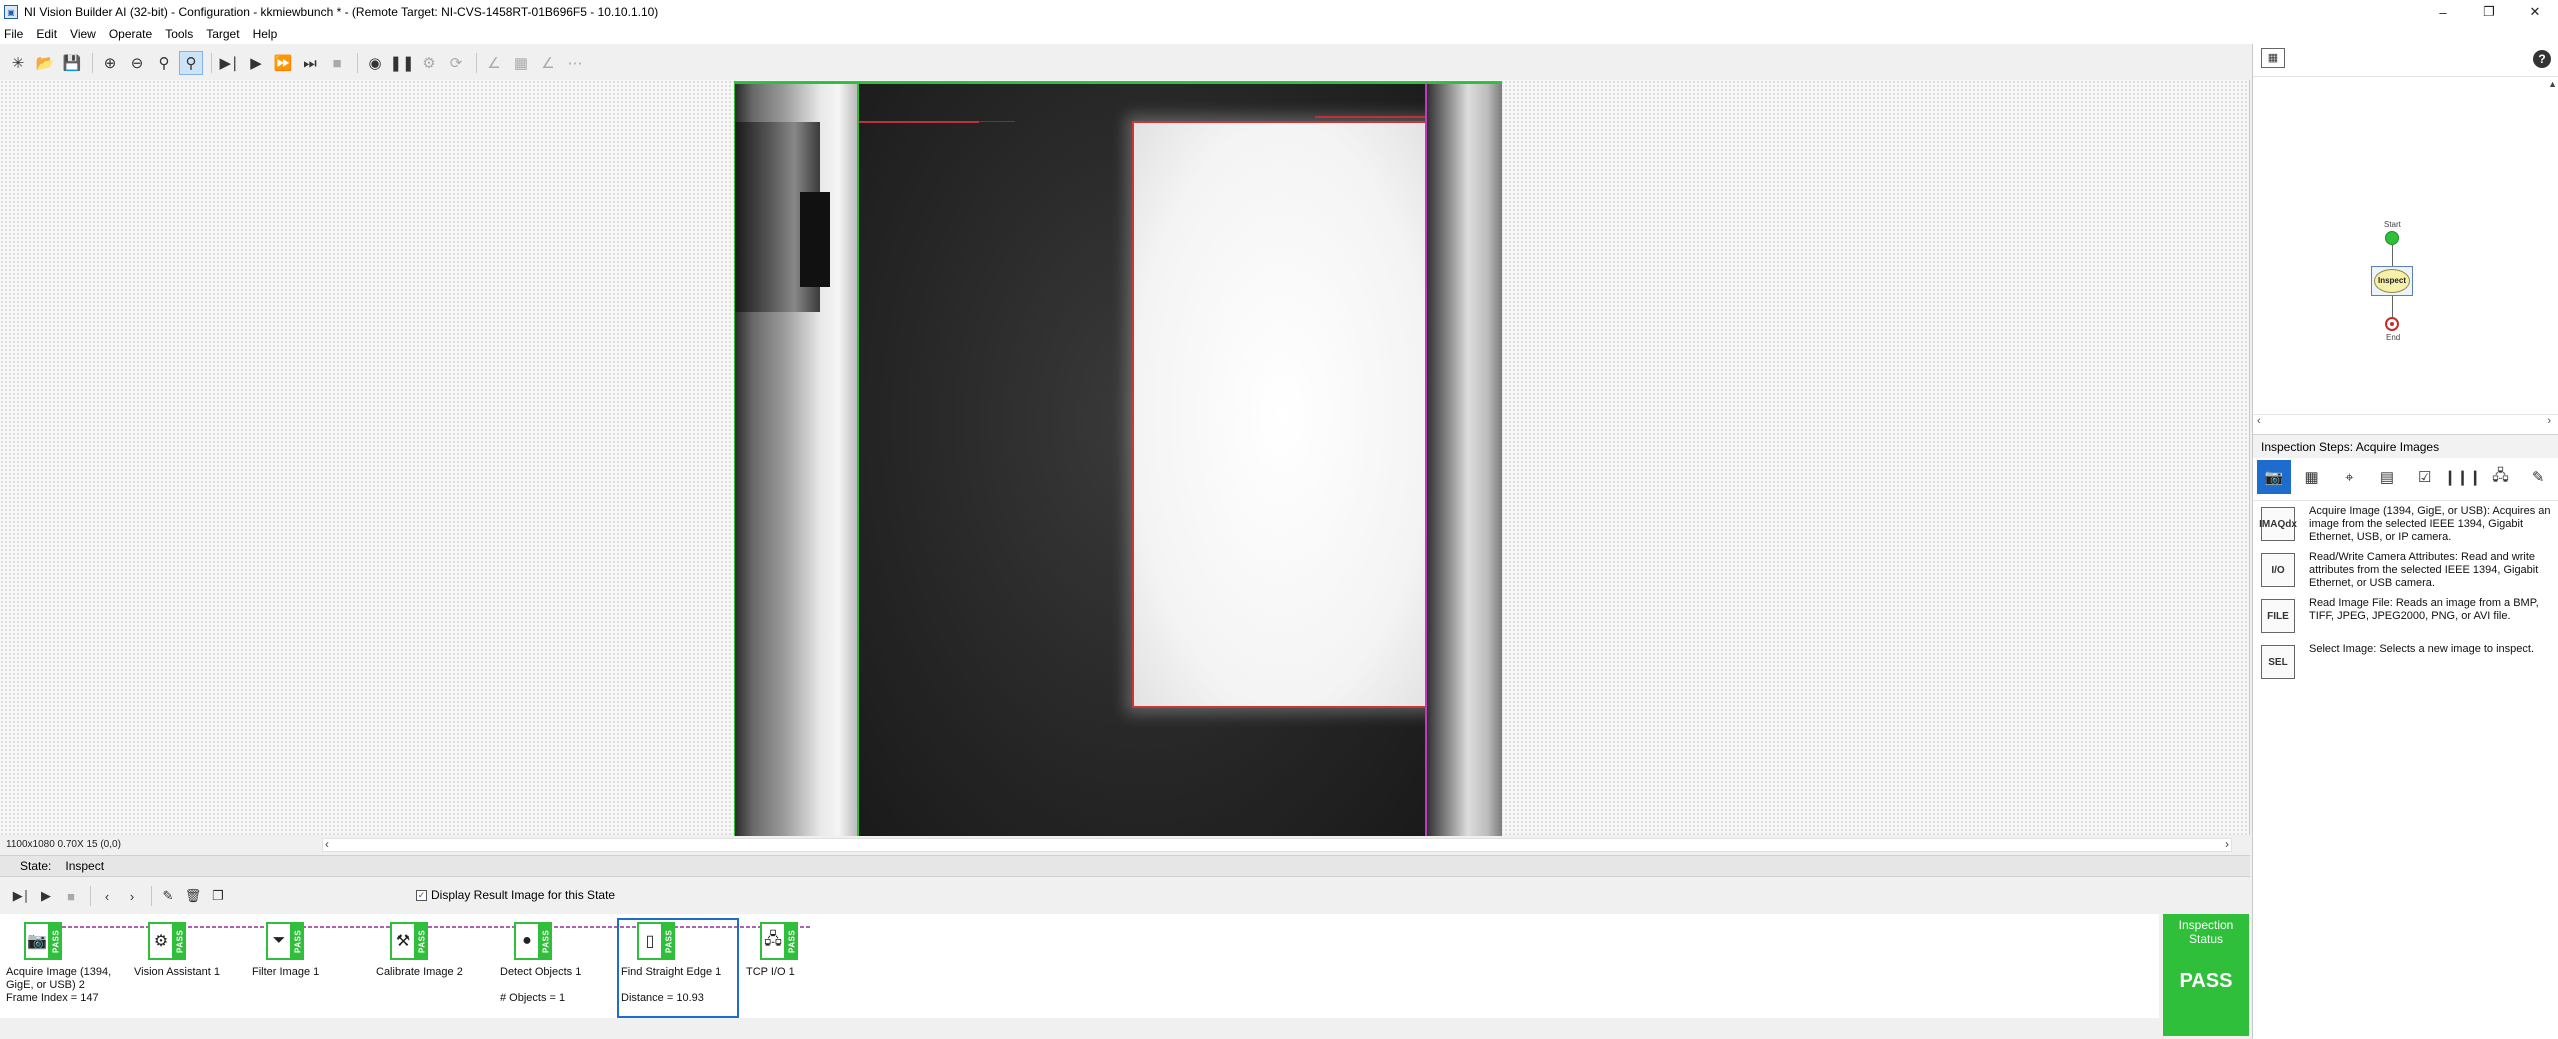 This screenshot has height=1039, width=2558. I want to click on overlay3-icon: ∠, so click(548, 63).